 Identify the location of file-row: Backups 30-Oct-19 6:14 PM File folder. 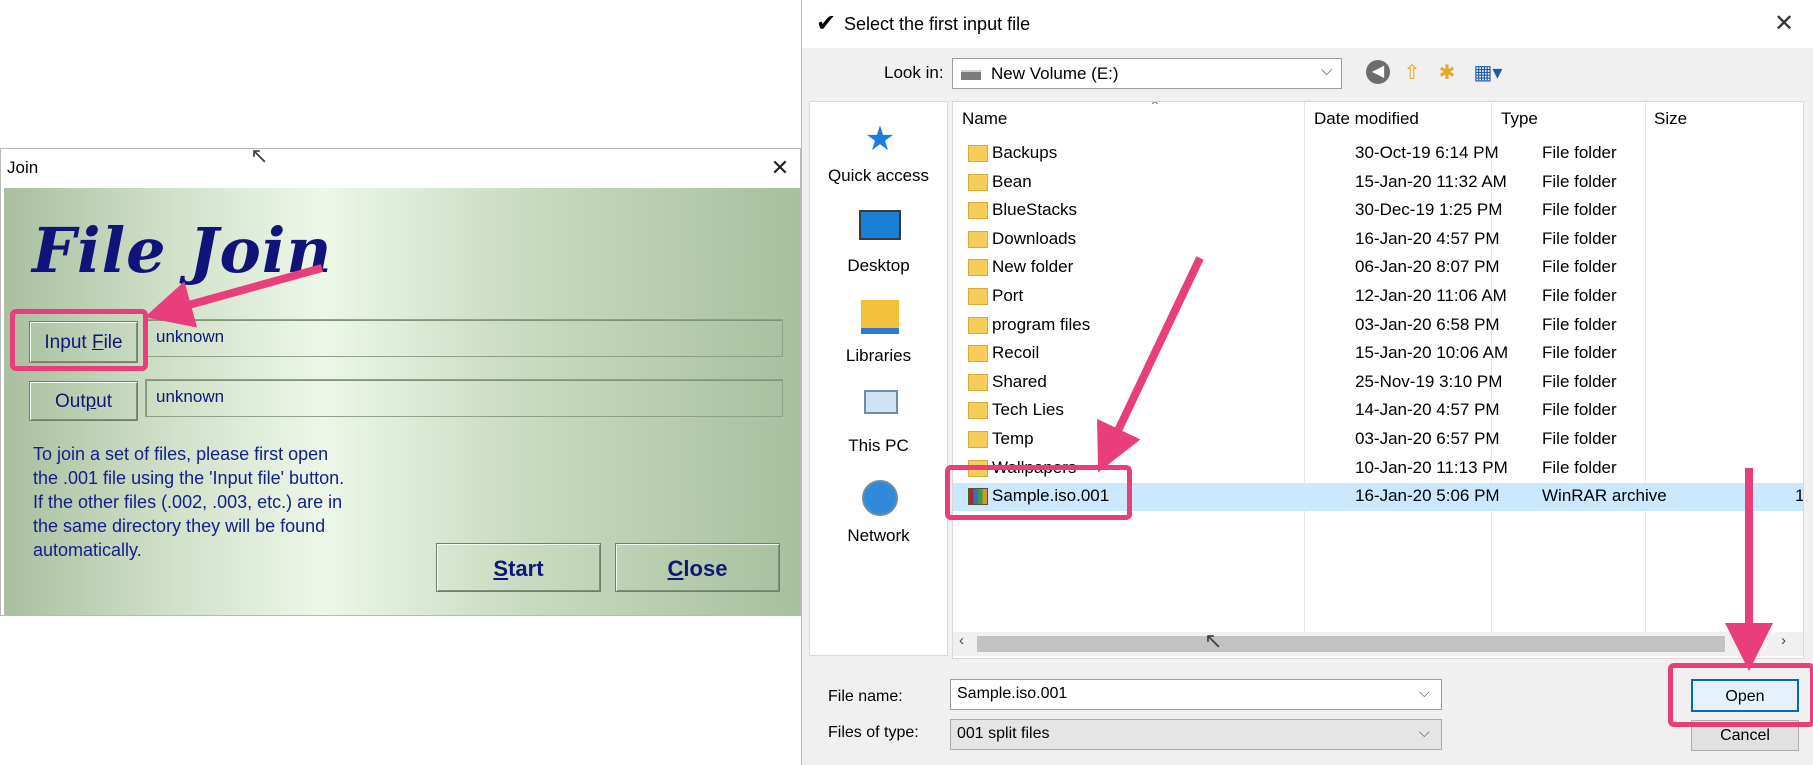
(1378, 154).